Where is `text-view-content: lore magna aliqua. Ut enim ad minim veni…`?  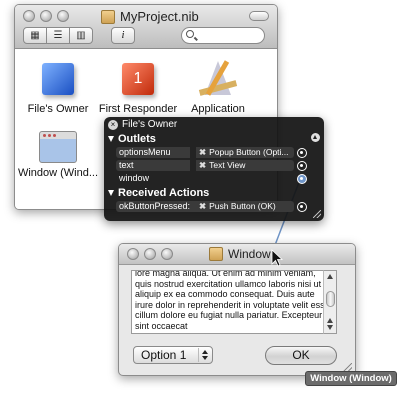 text-view-content: lore magna aliqua. Ut enim ad minim veni… is located at coordinates (232, 300).